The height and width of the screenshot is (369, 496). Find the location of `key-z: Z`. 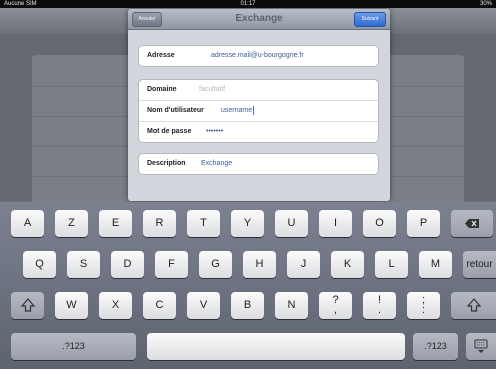

key-z: Z is located at coordinates (71, 223).